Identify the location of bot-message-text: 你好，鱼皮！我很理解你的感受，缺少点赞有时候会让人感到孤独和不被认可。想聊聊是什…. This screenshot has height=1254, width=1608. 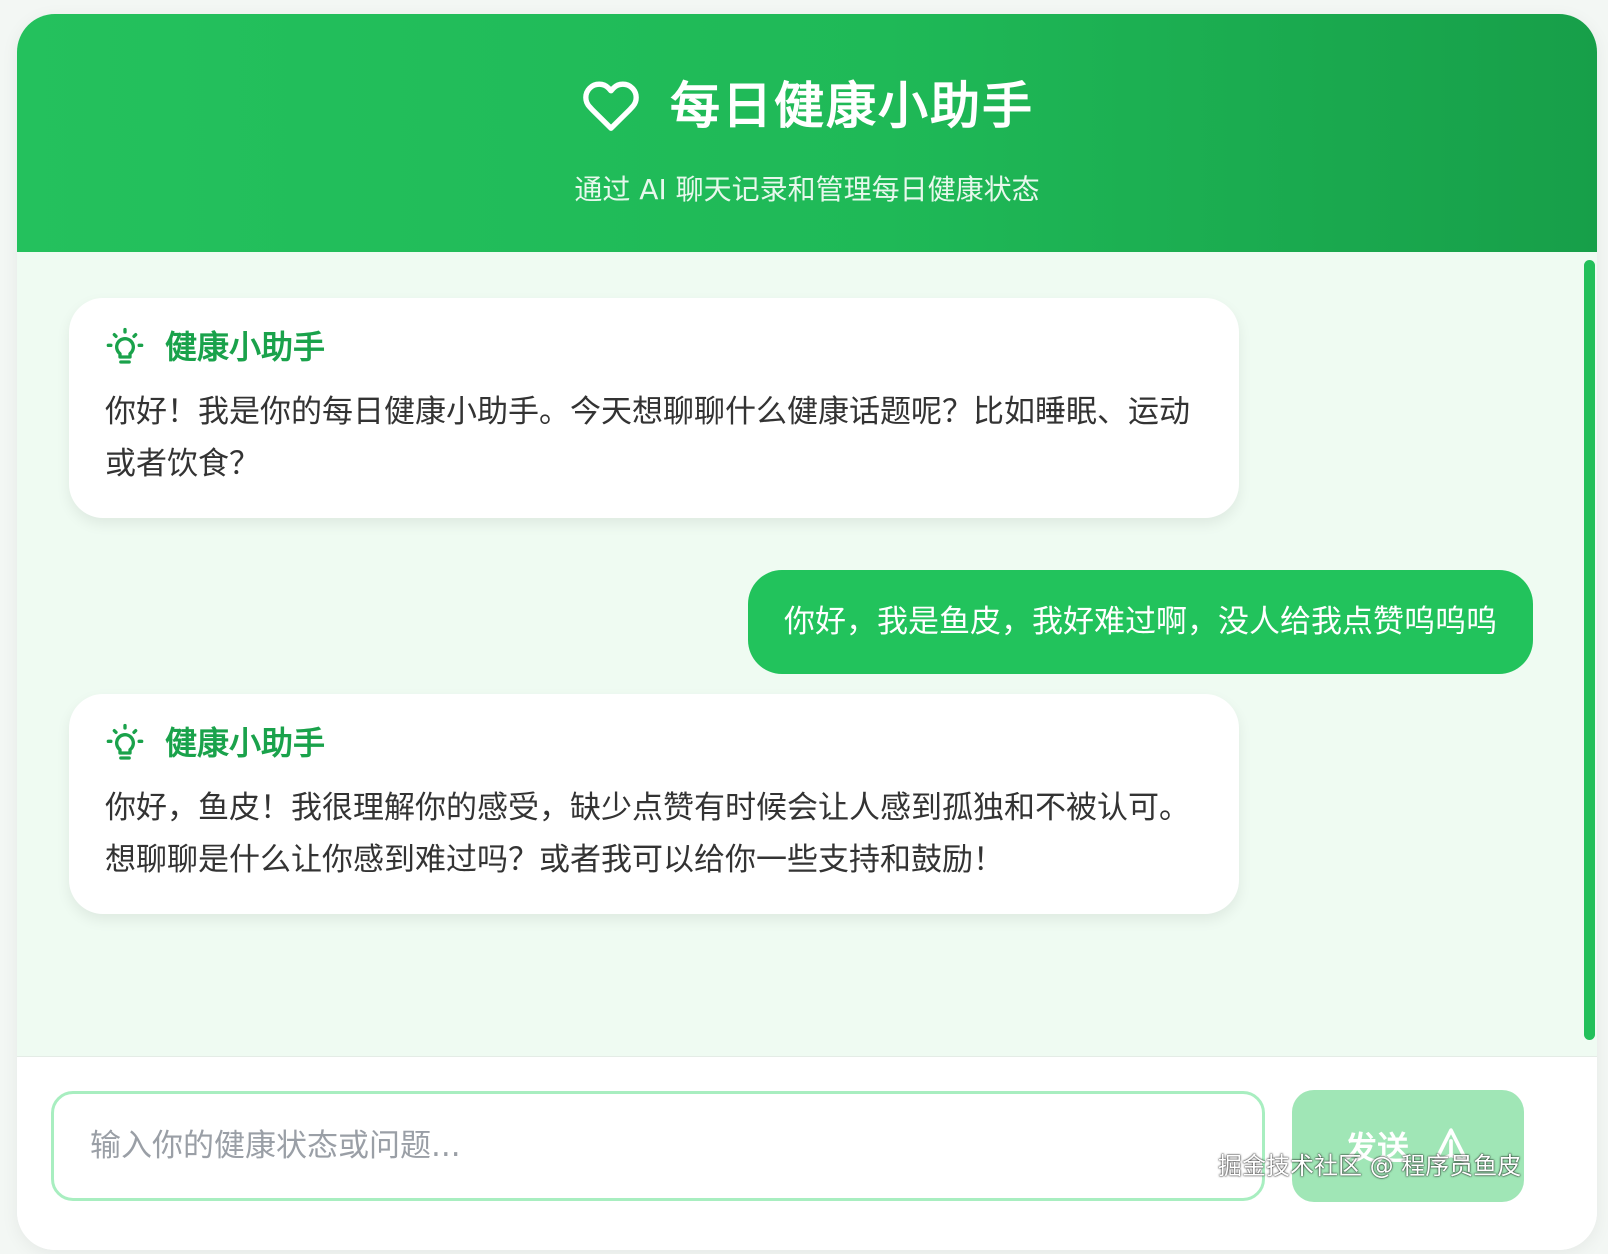
(647, 834).